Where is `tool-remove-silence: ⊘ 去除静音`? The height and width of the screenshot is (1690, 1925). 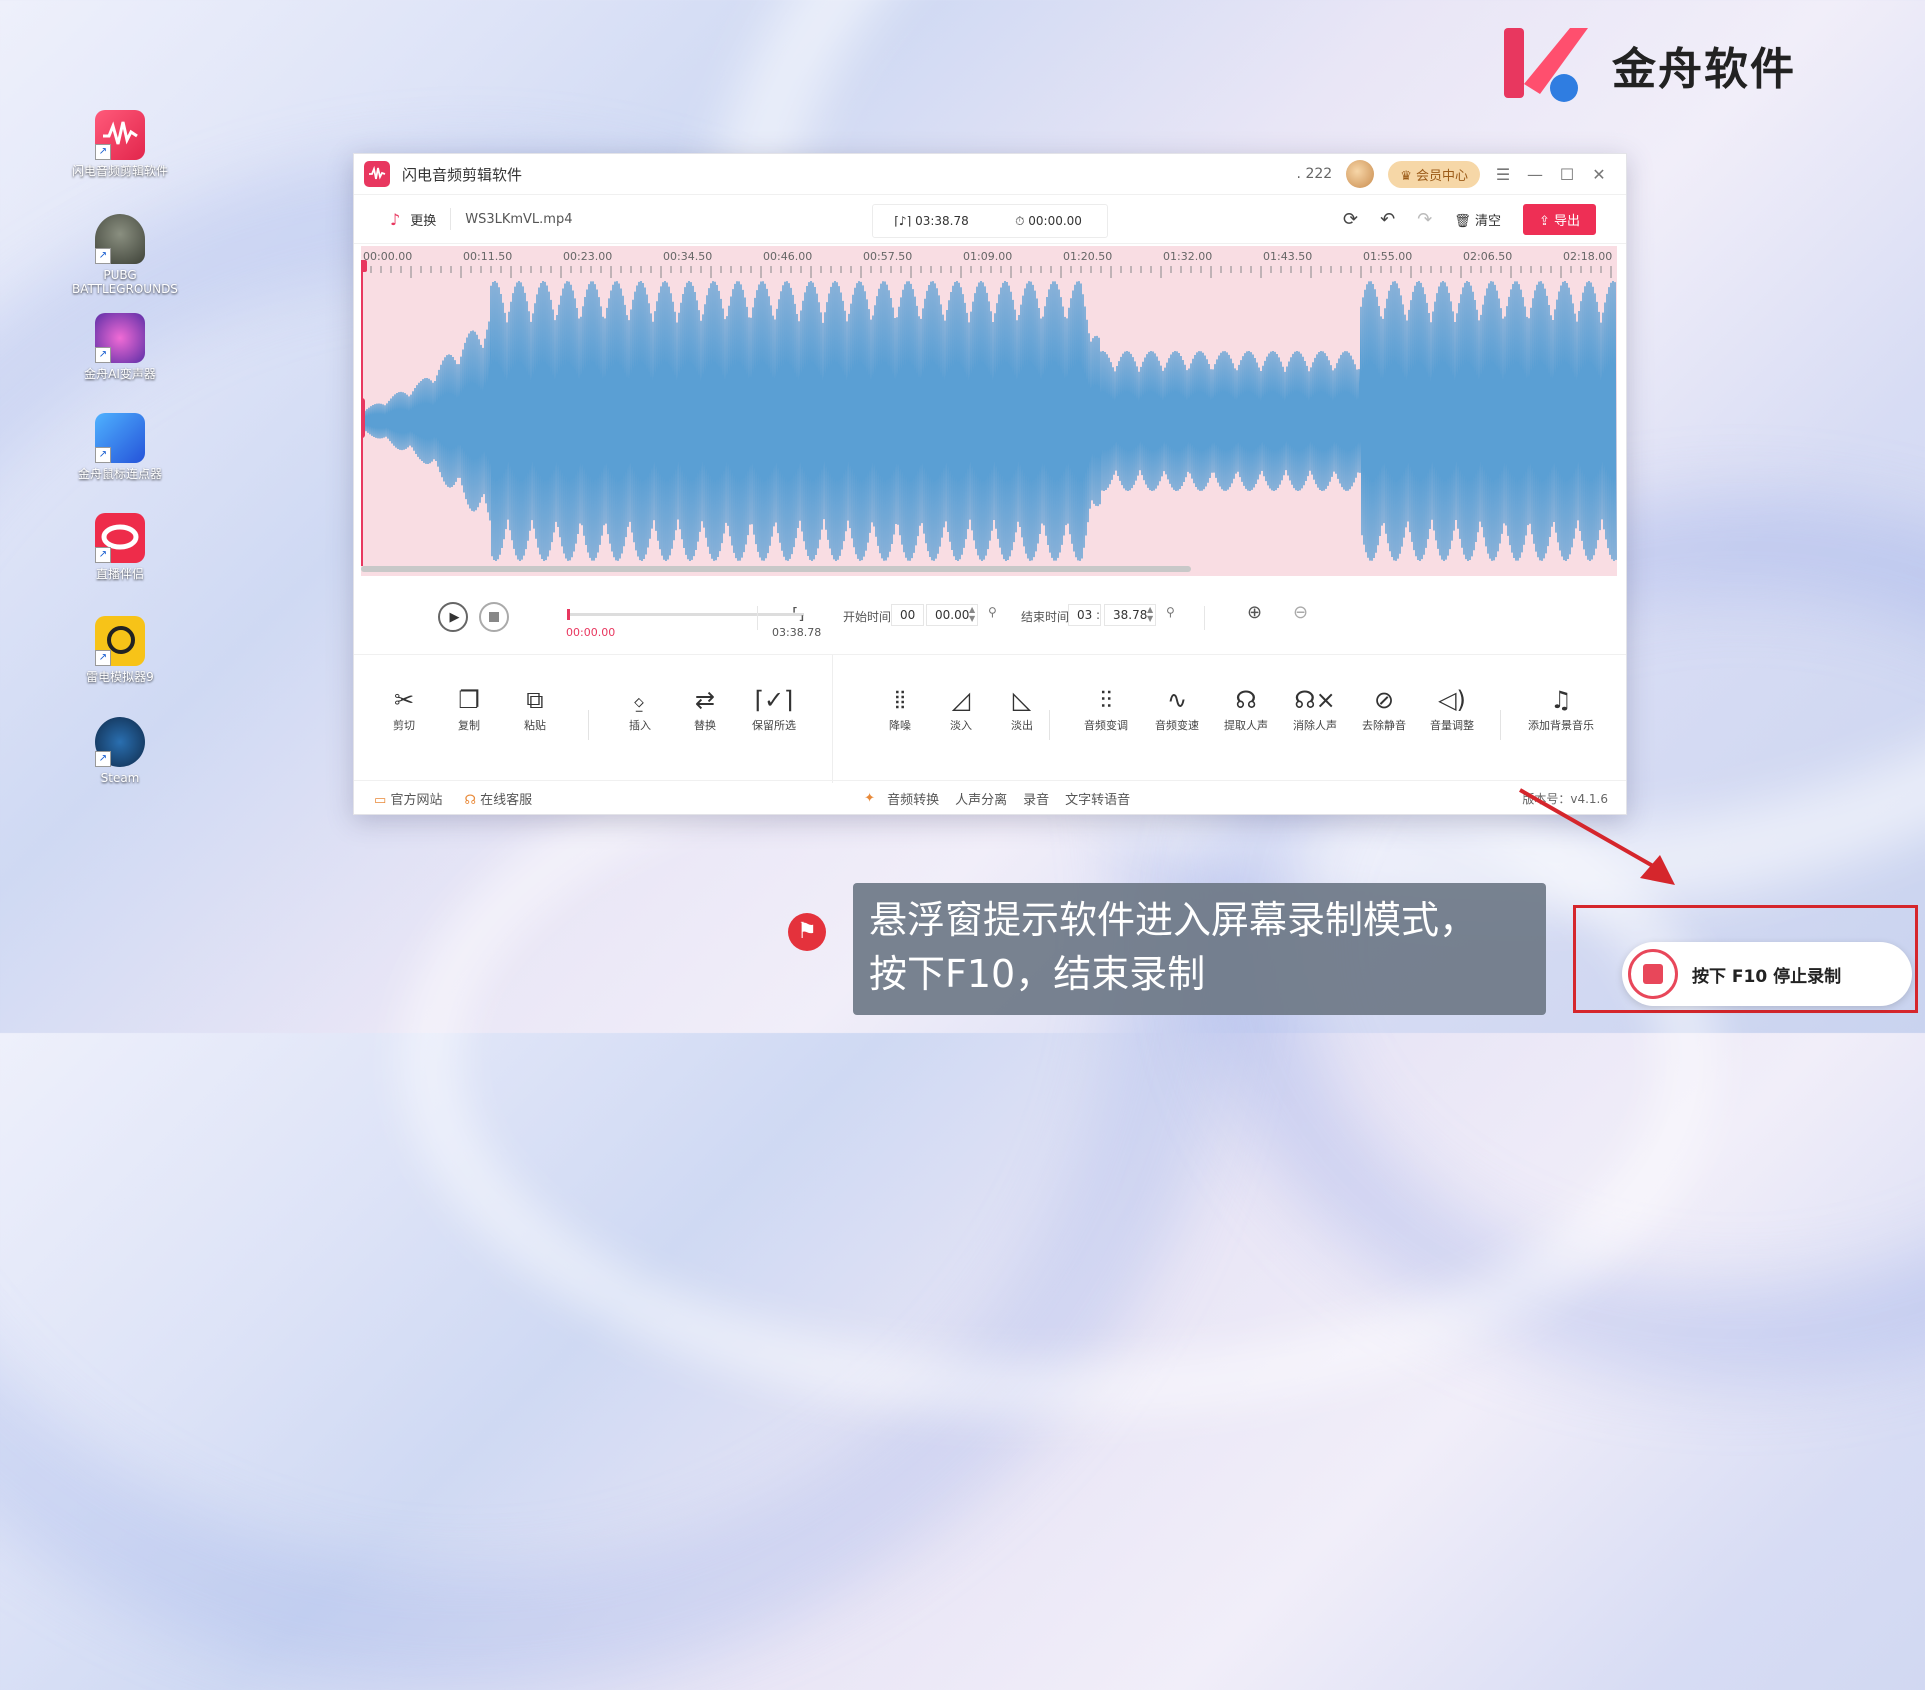
tool-remove-silence: ⊘ 去除静音 is located at coordinates (1384, 708).